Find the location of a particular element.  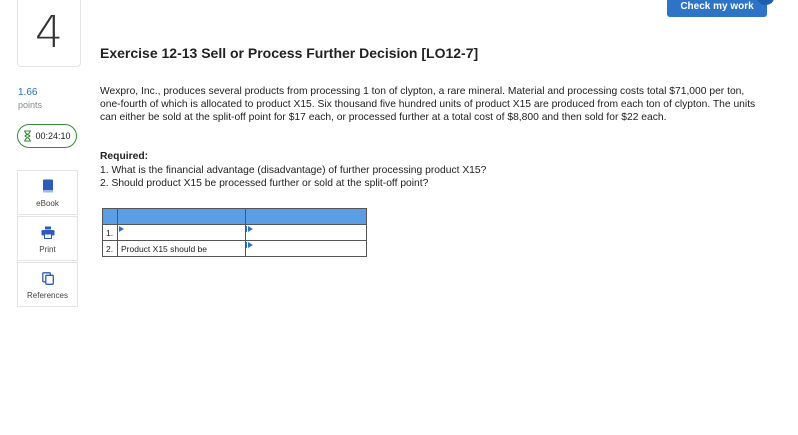

answer-table-header is located at coordinates (234, 216).